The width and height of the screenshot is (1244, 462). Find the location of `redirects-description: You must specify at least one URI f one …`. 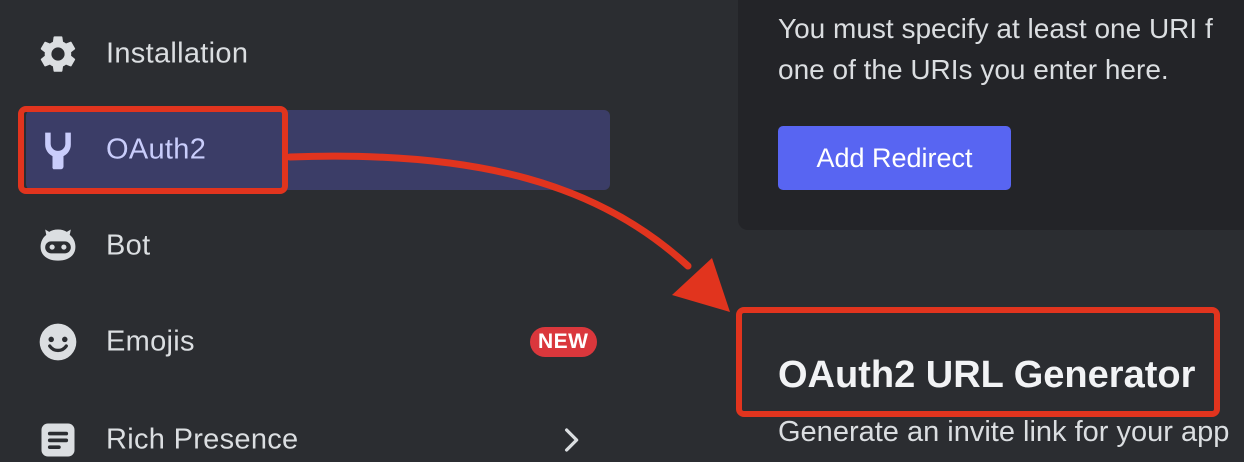

redirects-description: You must specify at least one URI f one … is located at coordinates (1011, 49).